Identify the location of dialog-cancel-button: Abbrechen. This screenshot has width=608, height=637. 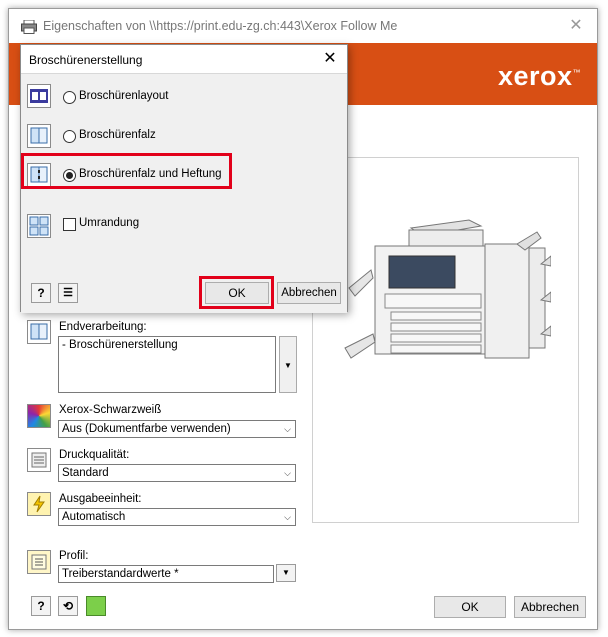
(309, 293).